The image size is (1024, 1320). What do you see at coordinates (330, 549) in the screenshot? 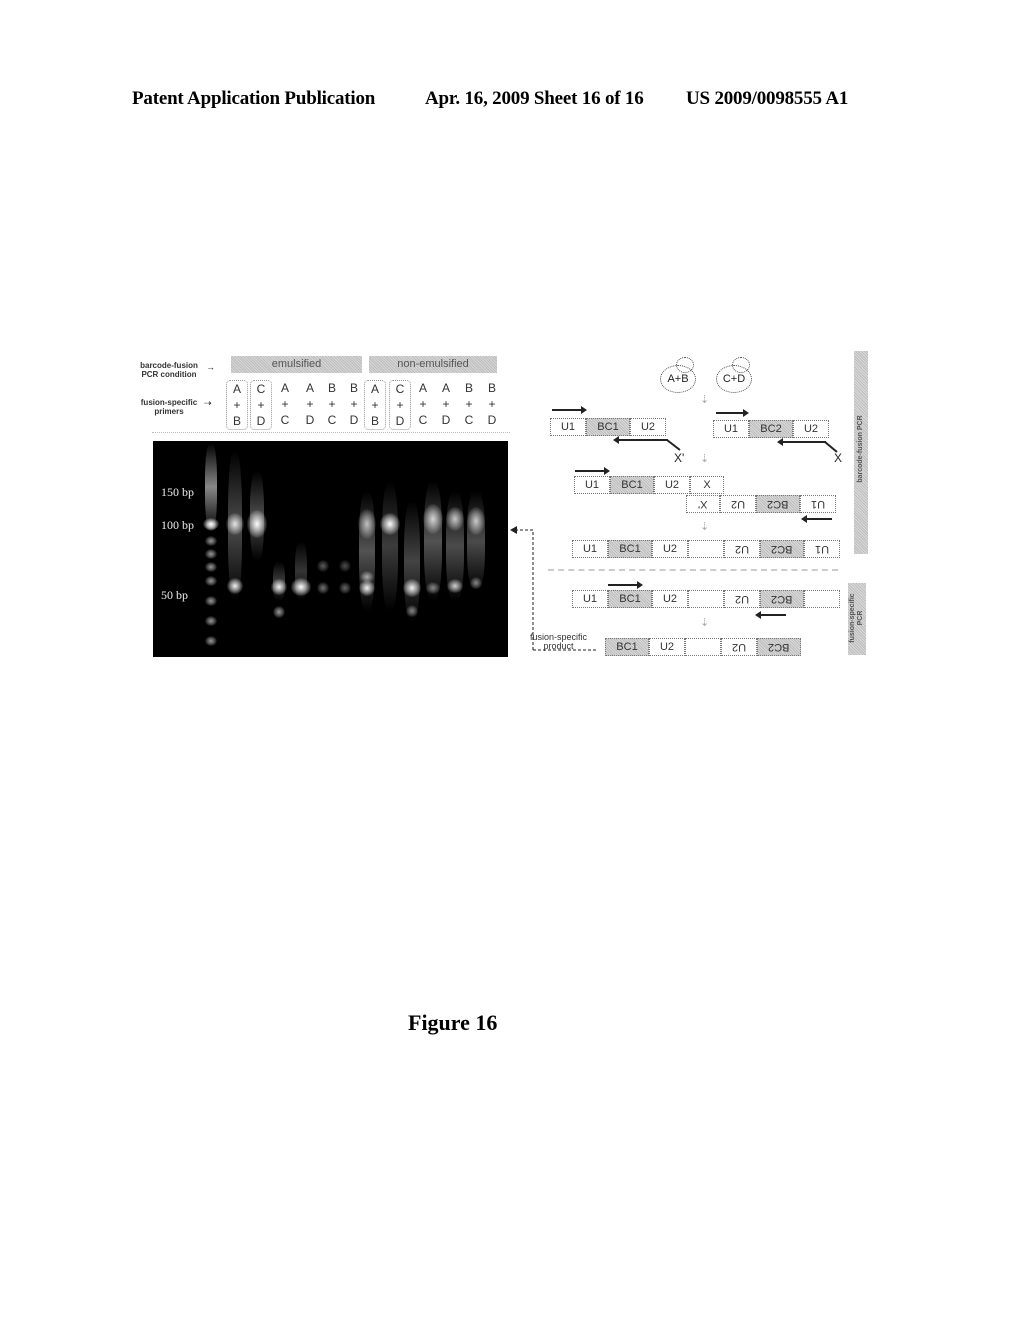
I see `gel-image: 150 bp 100 bp 50 bp` at bounding box center [330, 549].